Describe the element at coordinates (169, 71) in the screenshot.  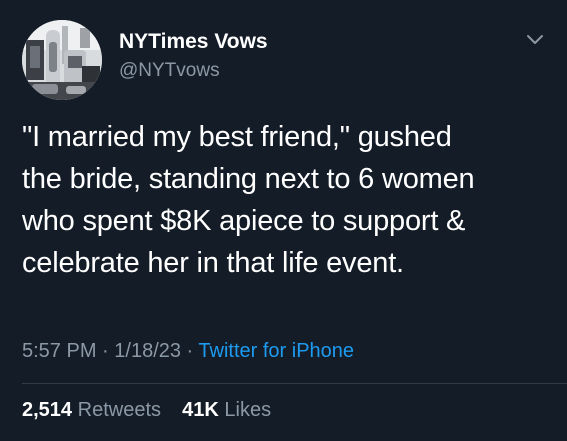
I see `author-handle: @NYTvows` at that location.